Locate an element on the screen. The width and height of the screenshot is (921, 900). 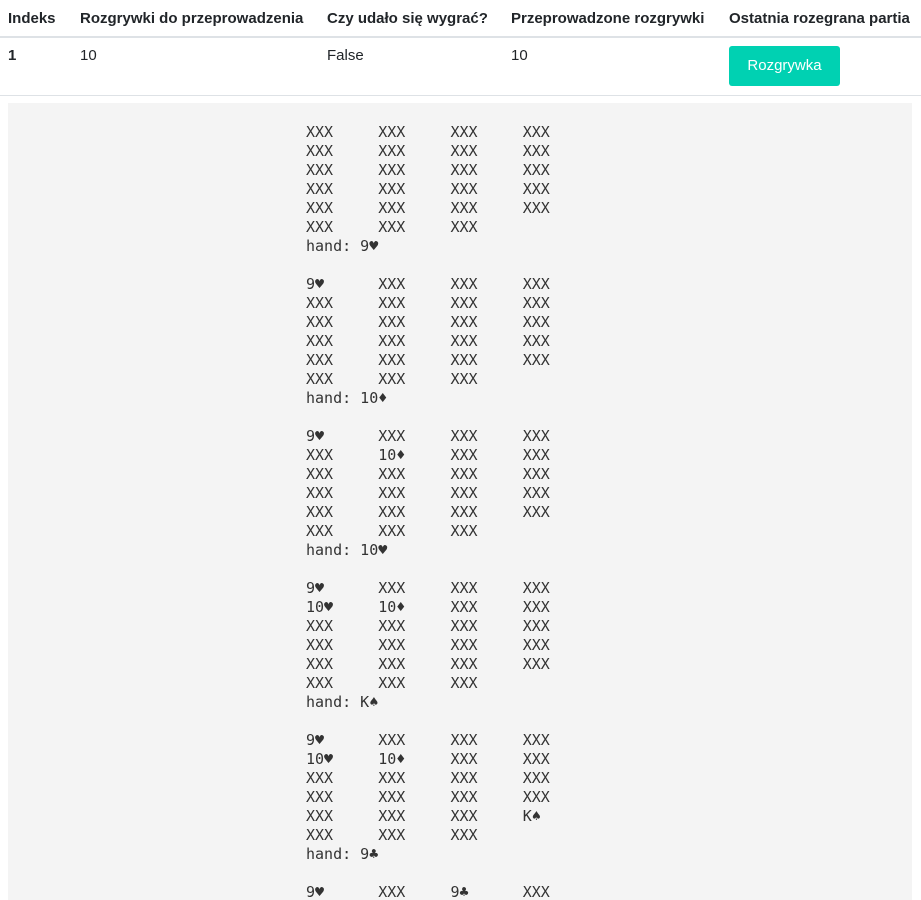
game-log-line: hand: 9♥ is located at coordinates (342, 246).